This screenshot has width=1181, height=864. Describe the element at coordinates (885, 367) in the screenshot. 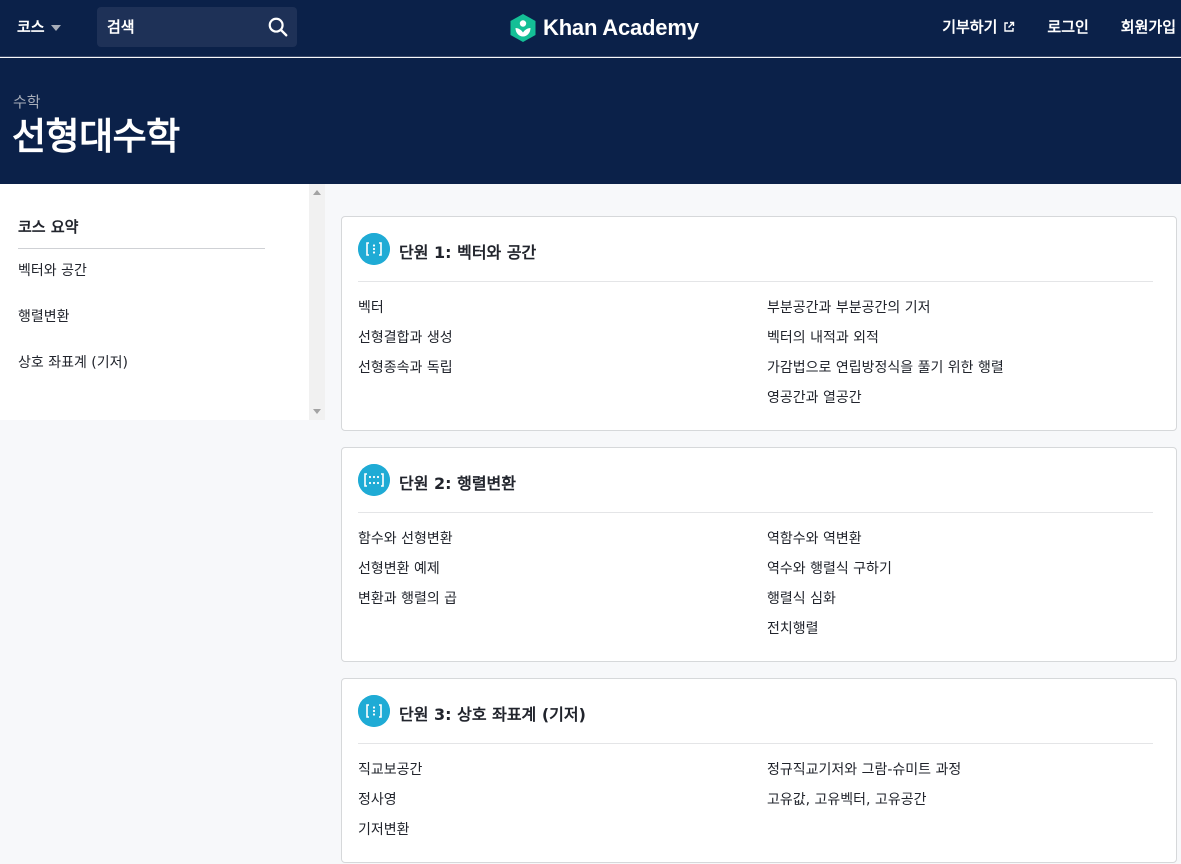

I see `lesson-link: 가감법으로 연립방정식을 풀기 위한 행렬` at that location.